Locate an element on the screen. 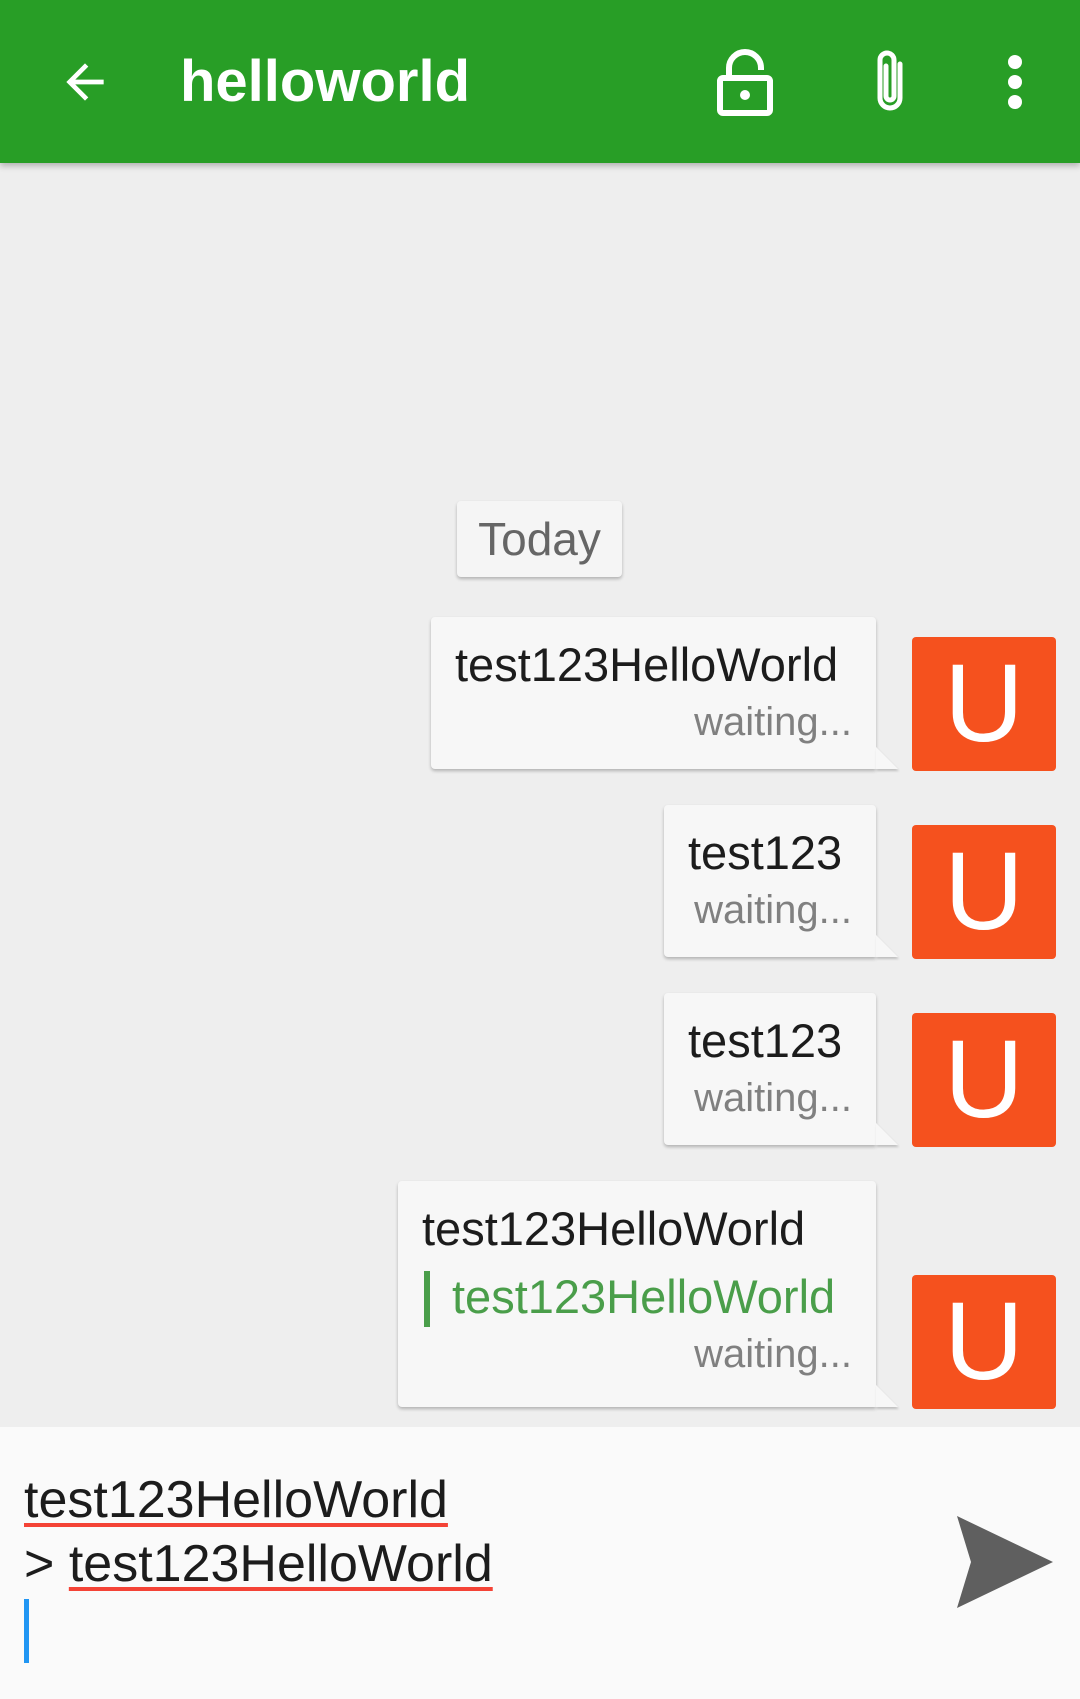 The image size is (1080, 1699). back-button is located at coordinates (85, 81).